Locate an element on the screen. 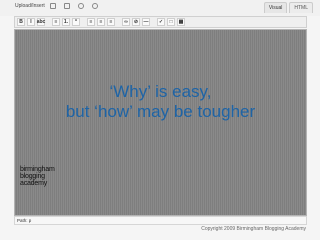 This screenshot has width=320, height=240. spellcheck-button: ✓ is located at coordinates (161, 22).